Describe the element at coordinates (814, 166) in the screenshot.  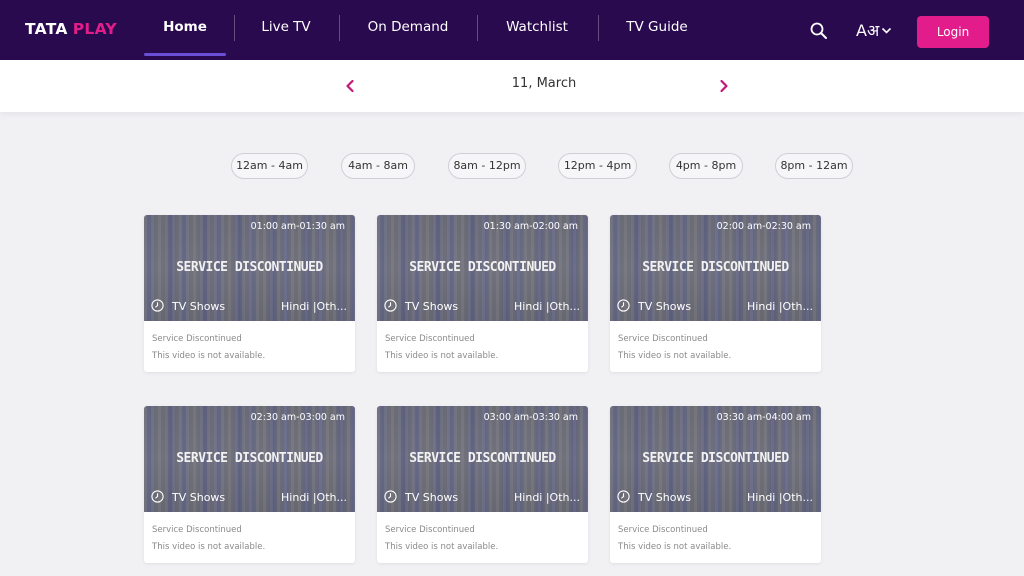
I see `time-slot-8pm-12am: 8pm - 12am` at that location.